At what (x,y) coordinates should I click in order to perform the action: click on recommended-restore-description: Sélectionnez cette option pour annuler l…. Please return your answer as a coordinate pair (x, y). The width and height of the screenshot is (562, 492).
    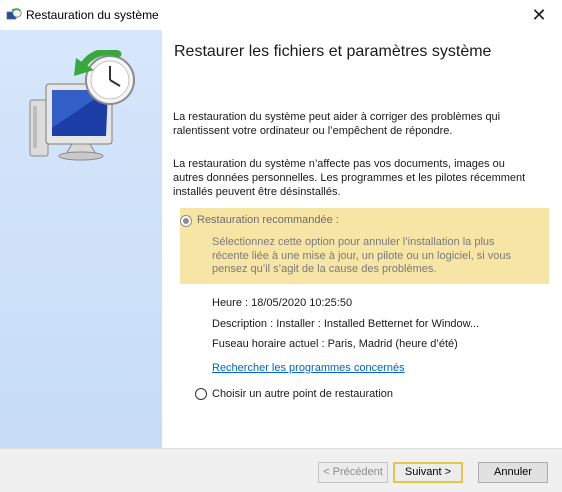
    Looking at the image, I should click on (362, 255).